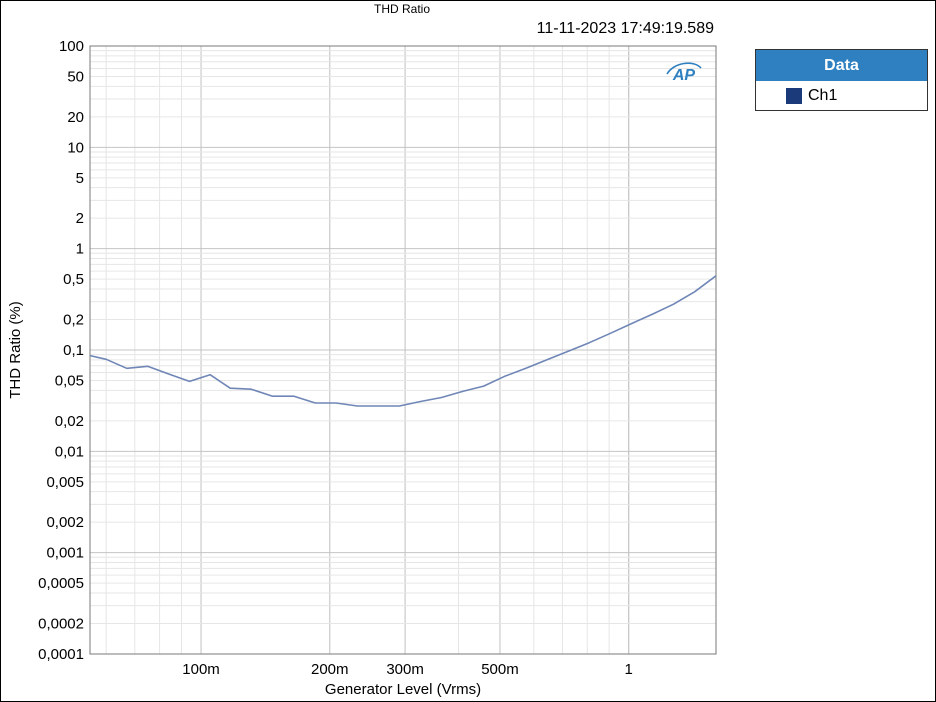 This screenshot has height=702, width=936. I want to click on legend-title: Data, so click(841, 65).